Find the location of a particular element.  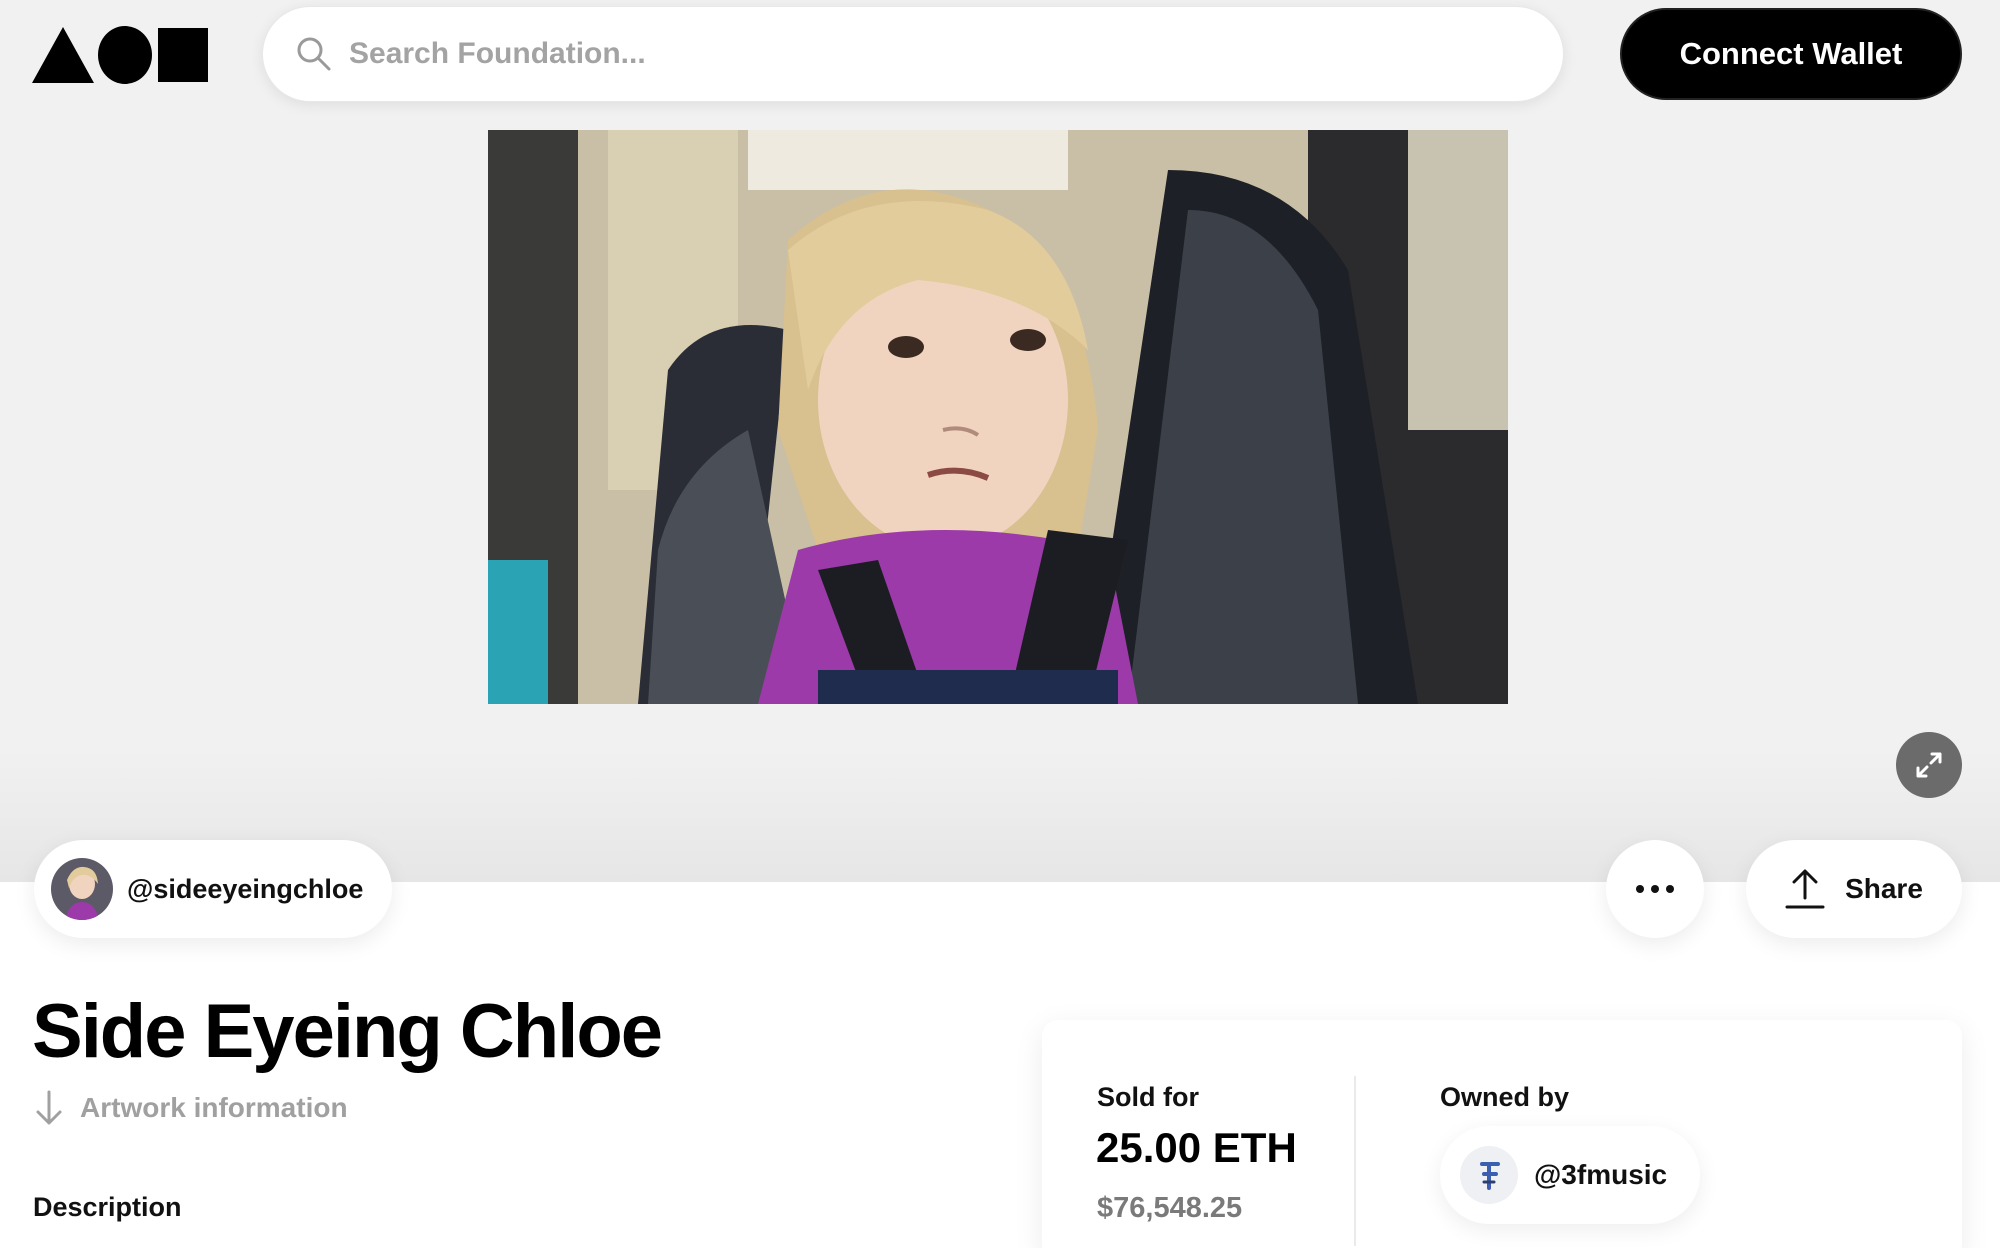

owner-profile-link: @3fmusic is located at coordinates (1570, 1175).